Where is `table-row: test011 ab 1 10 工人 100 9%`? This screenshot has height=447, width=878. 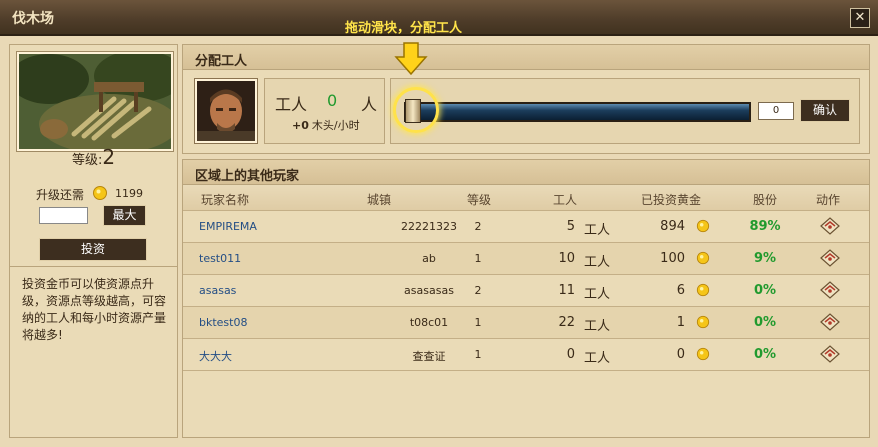
table-row: test011 ab 1 10 工人 100 9% is located at coordinates (526, 259).